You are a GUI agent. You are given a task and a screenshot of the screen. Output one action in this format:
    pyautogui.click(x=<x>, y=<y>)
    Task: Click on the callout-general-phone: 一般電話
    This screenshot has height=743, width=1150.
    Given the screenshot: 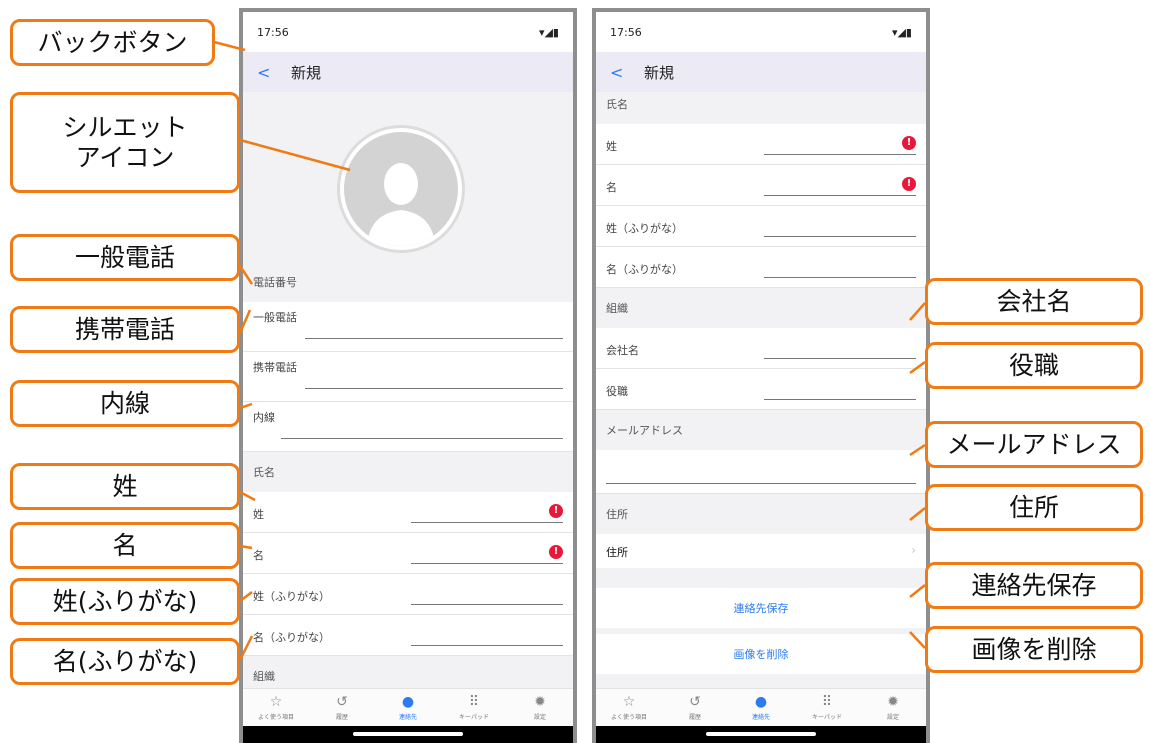 What is the action you would take?
    pyautogui.click(x=125, y=257)
    